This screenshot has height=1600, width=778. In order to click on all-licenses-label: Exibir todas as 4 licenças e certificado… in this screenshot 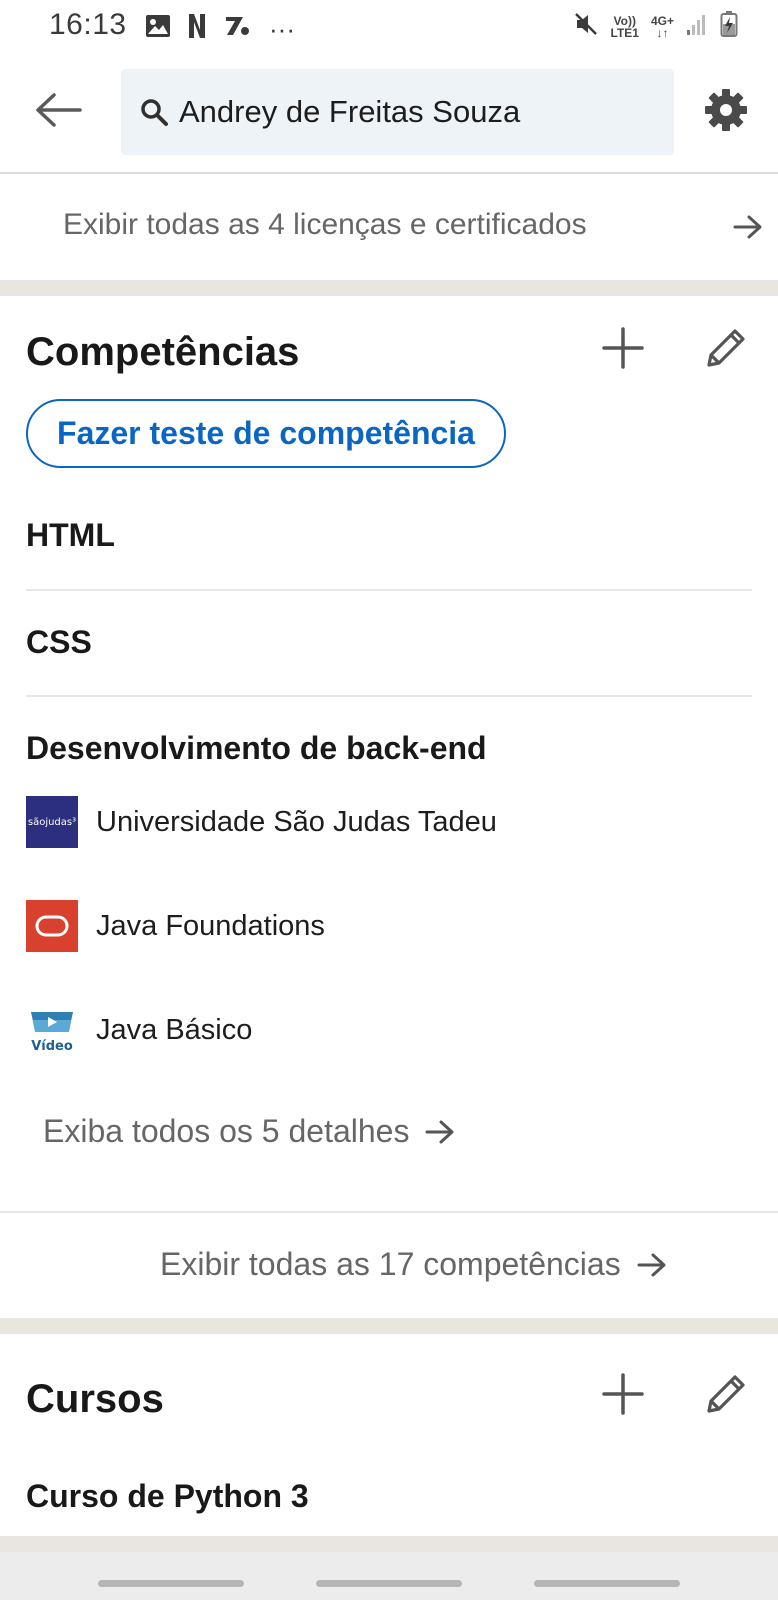, I will do `click(325, 224)`.